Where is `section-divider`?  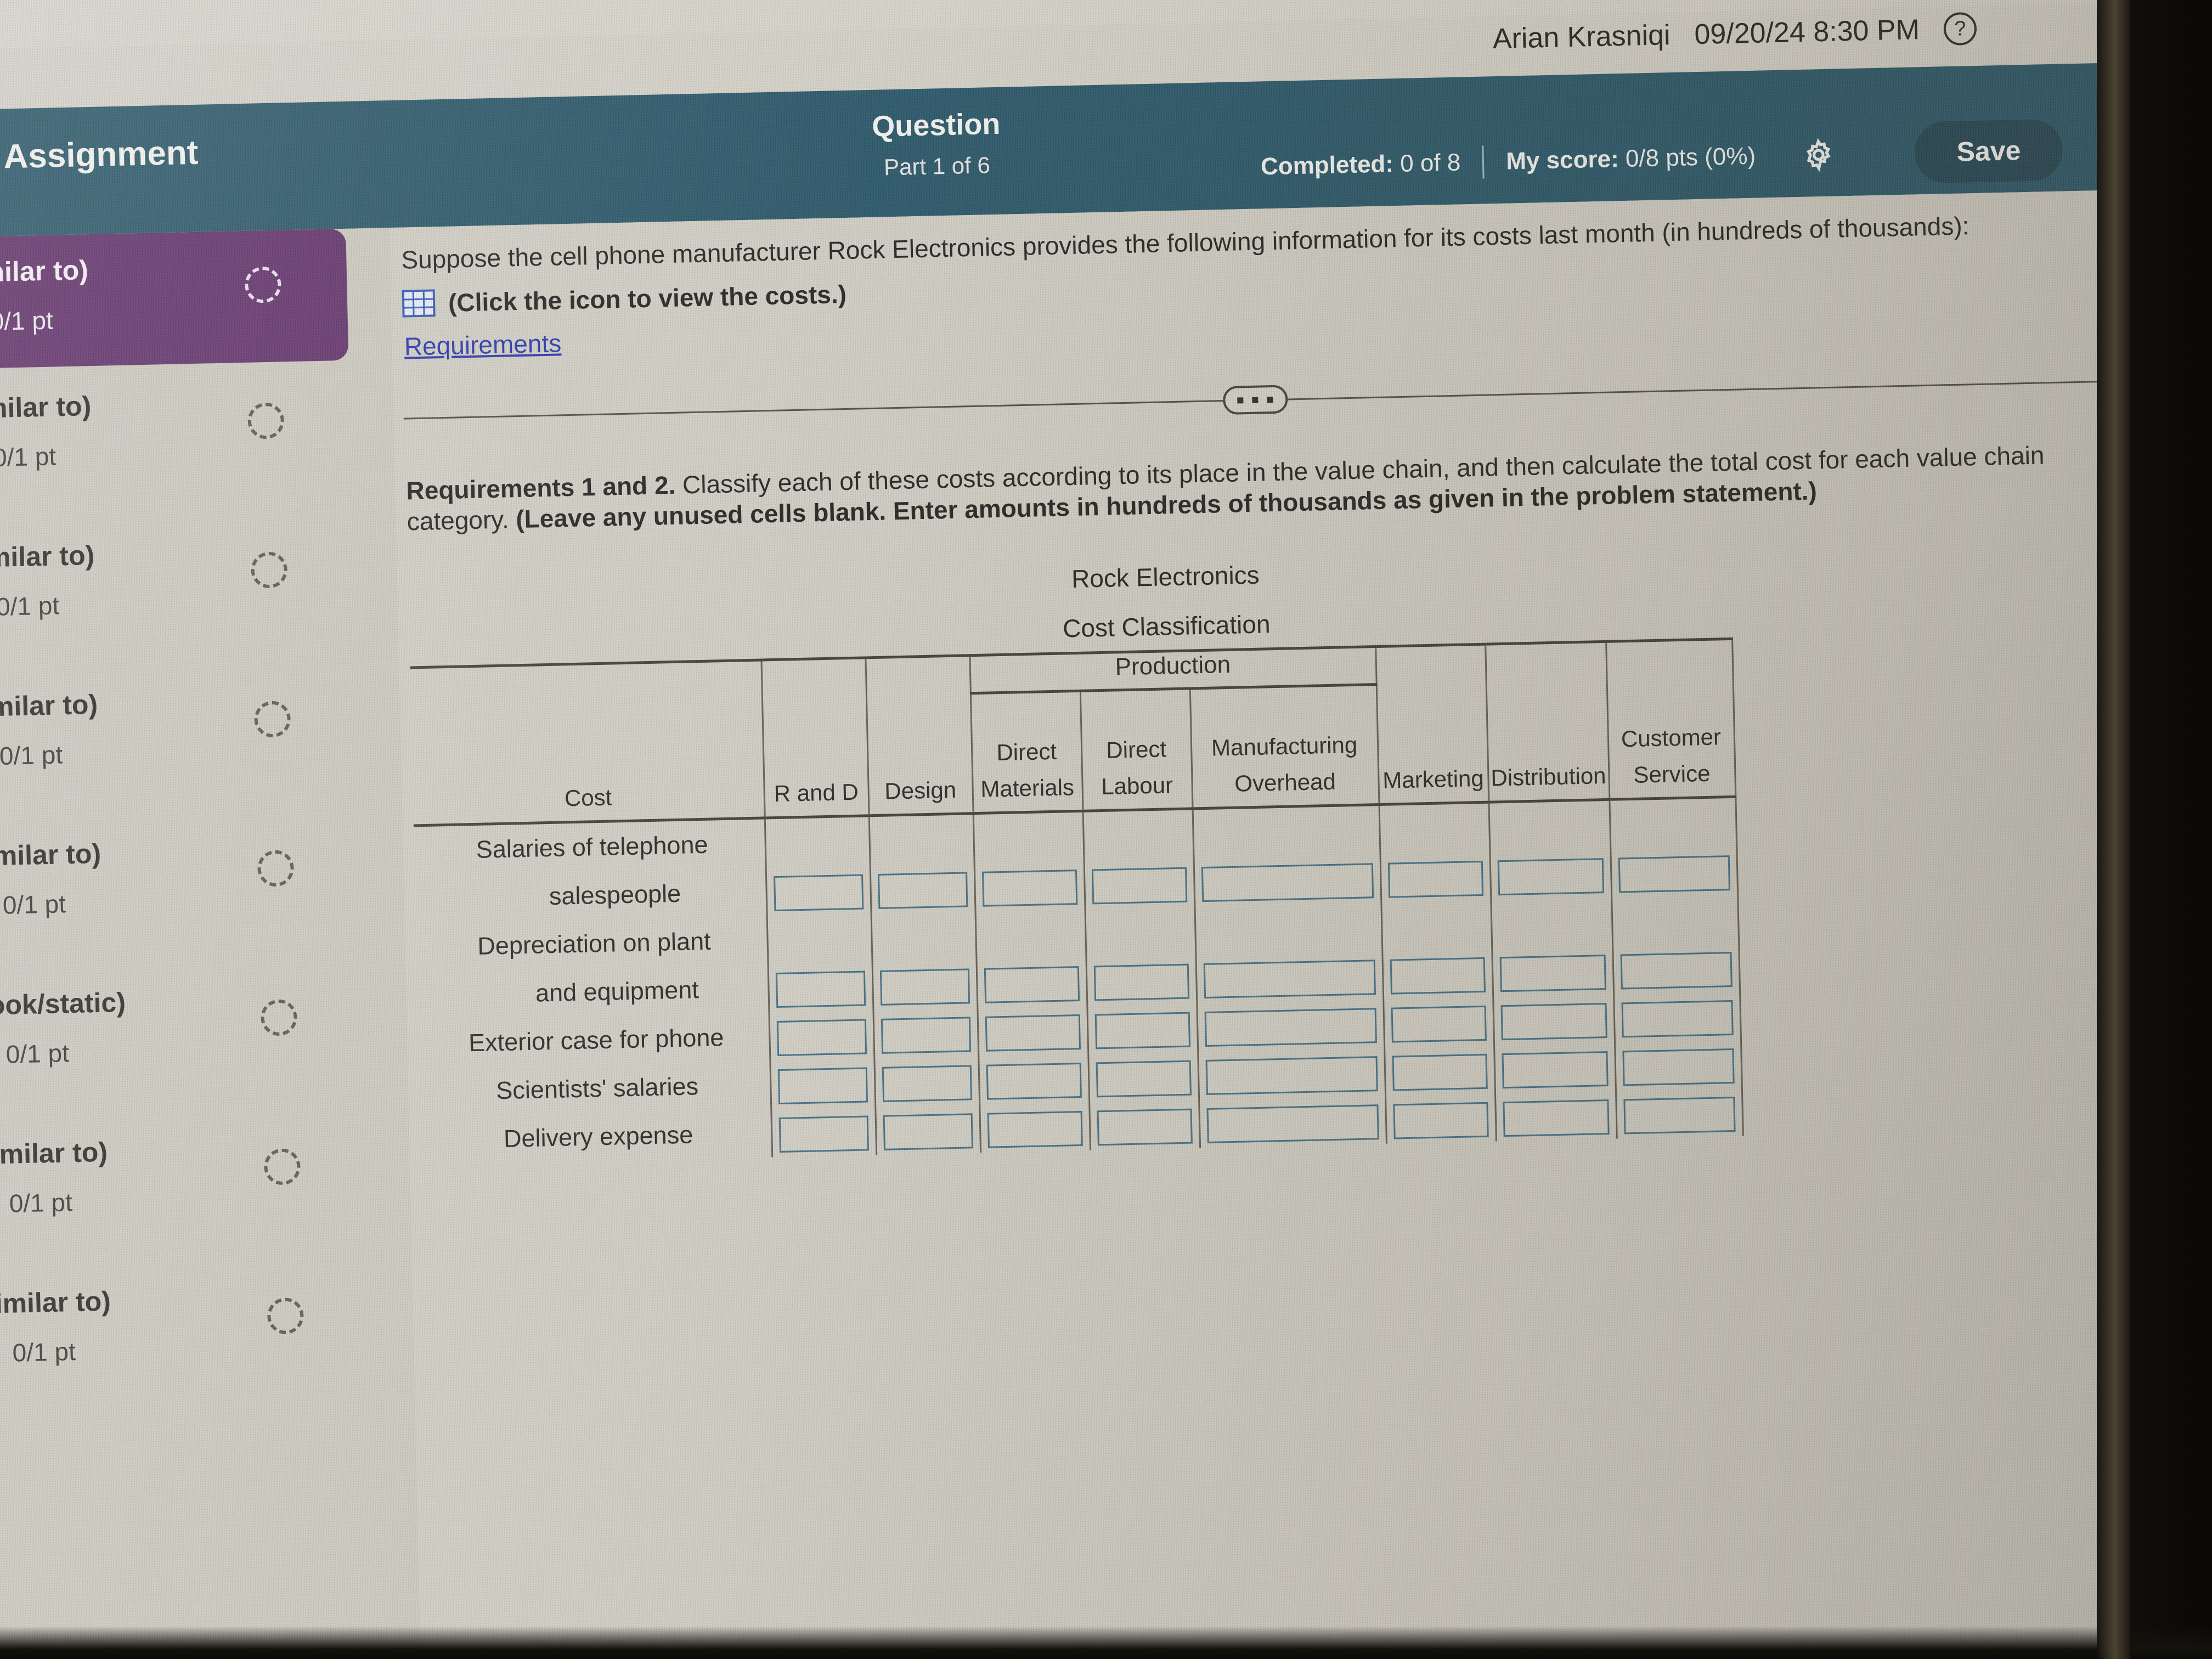
section-divider is located at coordinates (1255, 400).